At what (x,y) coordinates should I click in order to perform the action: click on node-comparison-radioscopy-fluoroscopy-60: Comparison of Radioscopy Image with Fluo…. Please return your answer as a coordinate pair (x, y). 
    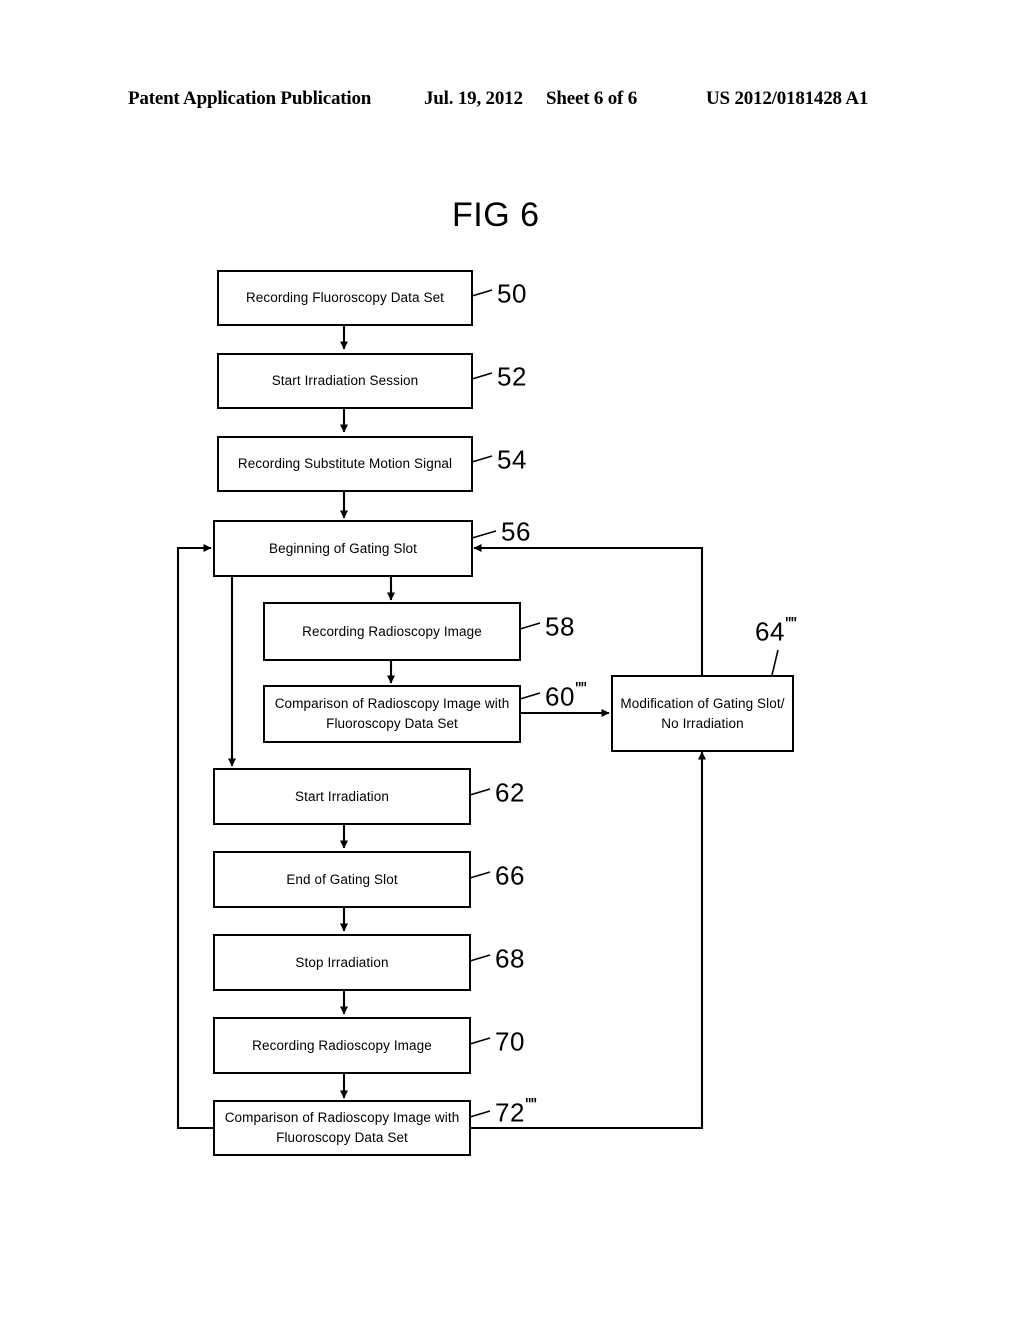
    Looking at the image, I should click on (392, 714).